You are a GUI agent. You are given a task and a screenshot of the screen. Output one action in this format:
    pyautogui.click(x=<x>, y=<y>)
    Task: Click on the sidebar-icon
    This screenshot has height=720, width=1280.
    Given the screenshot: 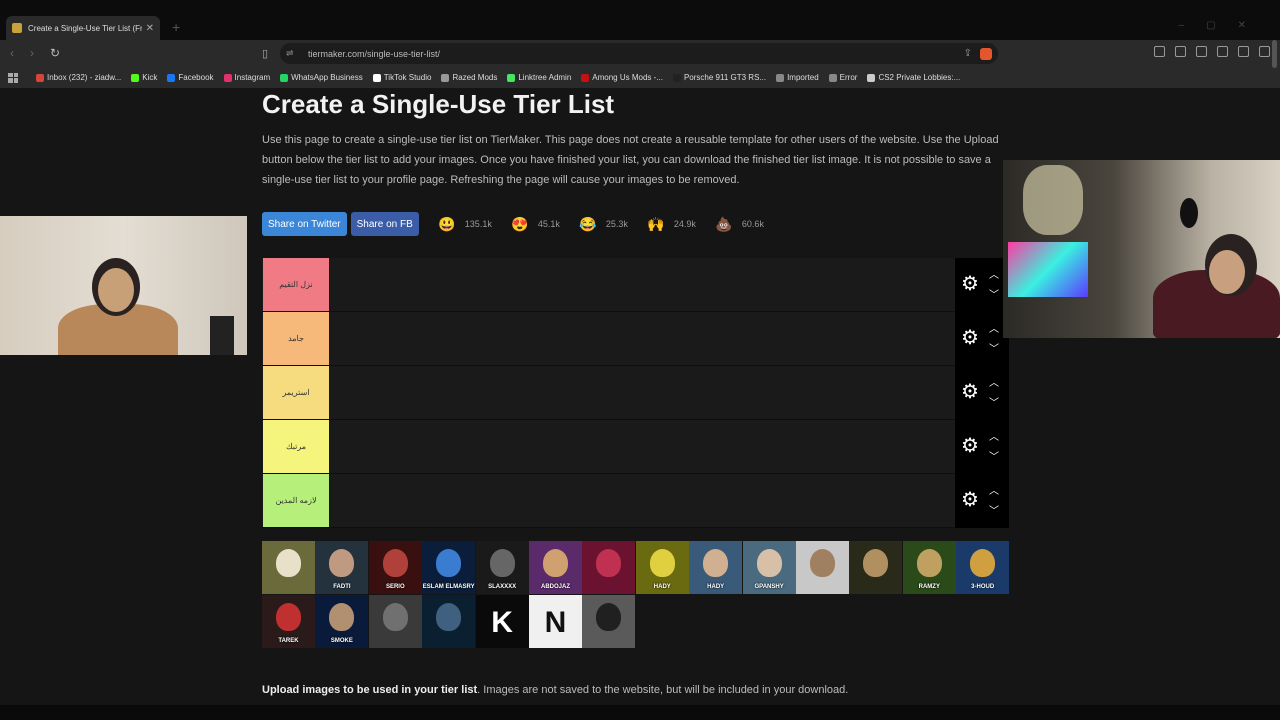 What is the action you would take?
    pyautogui.click(x=1222, y=51)
    